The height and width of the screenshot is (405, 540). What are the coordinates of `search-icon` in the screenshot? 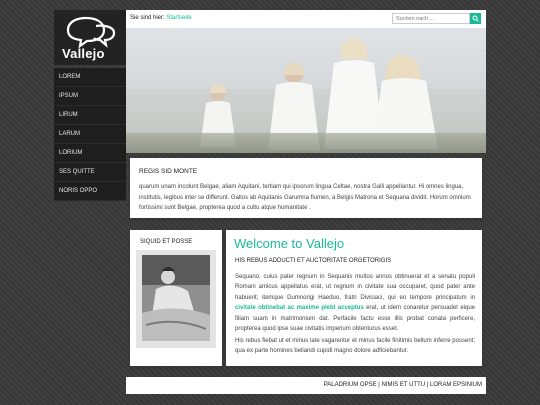 It's located at (475, 18).